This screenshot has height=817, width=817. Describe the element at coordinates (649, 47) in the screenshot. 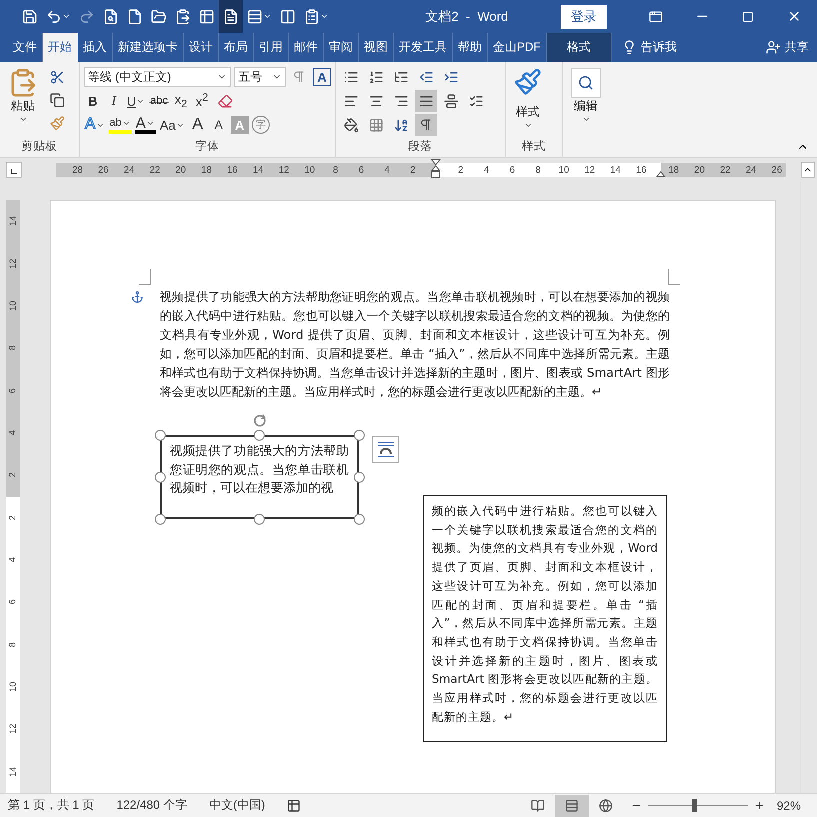

I see `tell-me-button: 告诉我` at that location.